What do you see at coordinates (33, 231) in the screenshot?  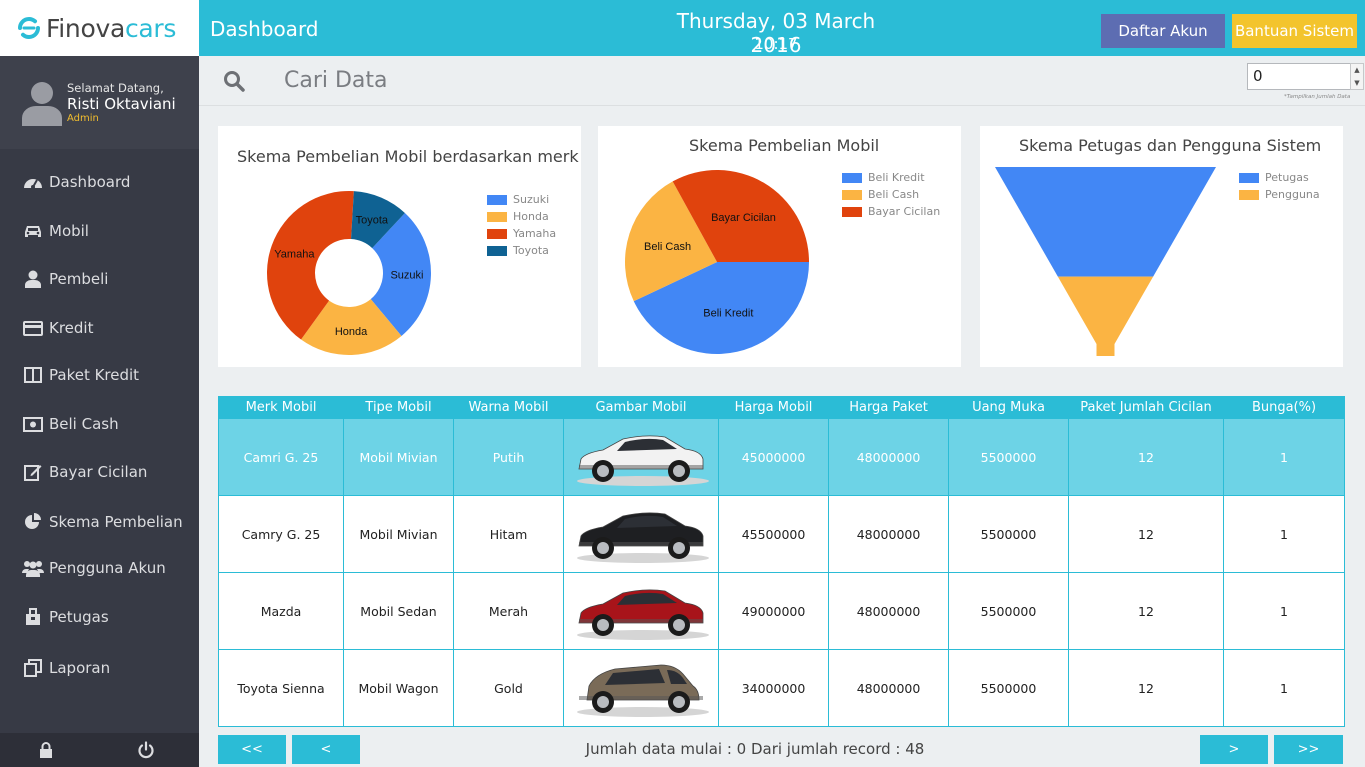 I see `car-icon` at bounding box center [33, 231].